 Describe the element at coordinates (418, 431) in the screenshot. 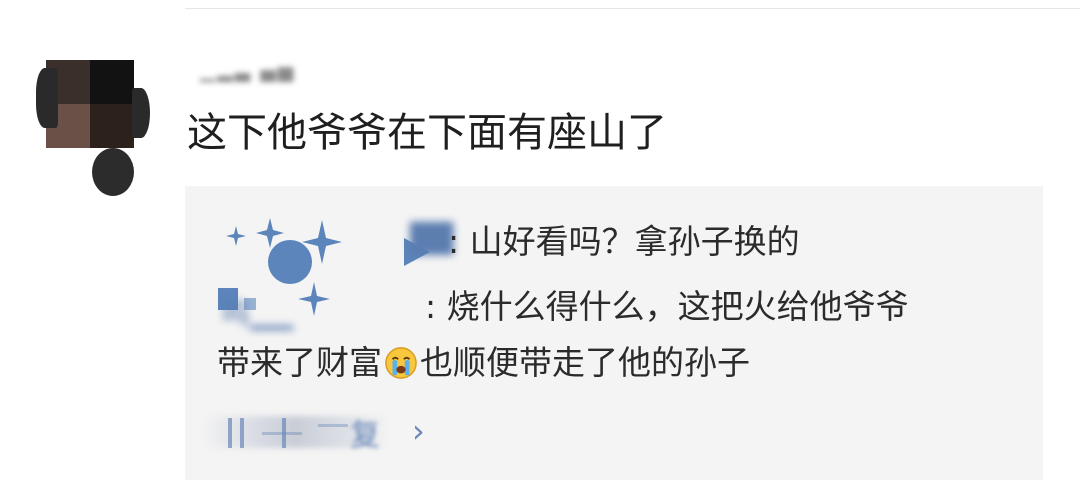

I see `chevron-right-icon: ›` at that location.